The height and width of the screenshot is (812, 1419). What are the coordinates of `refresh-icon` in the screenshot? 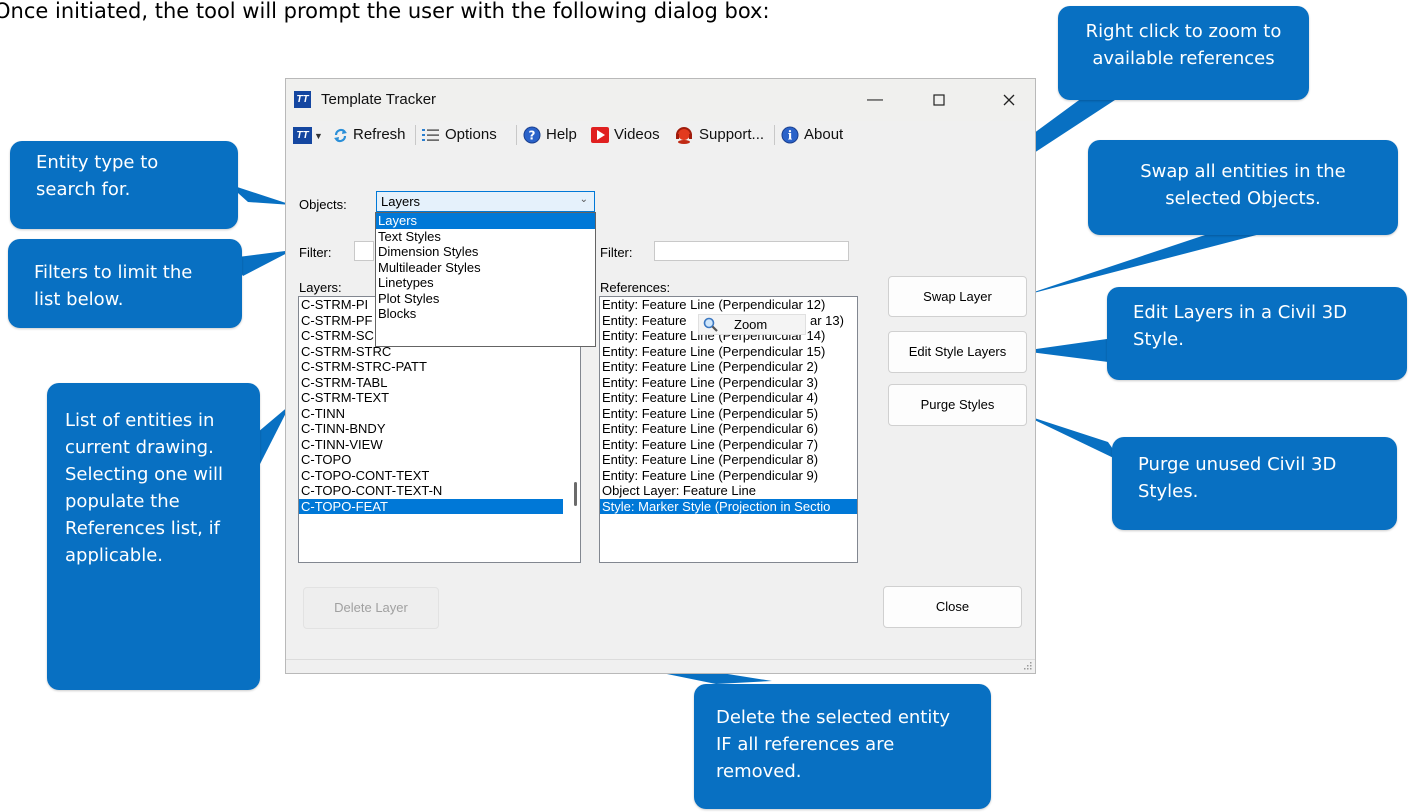 It's located at (340, 135).